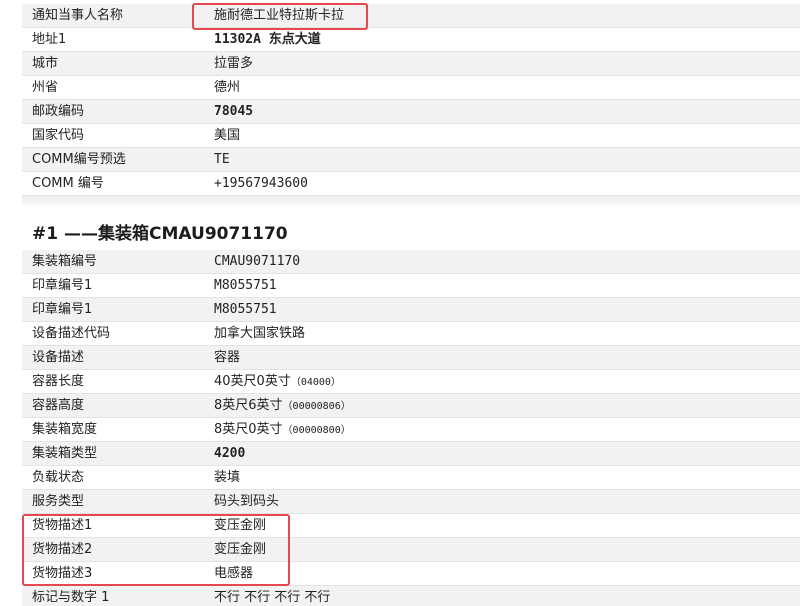 The width and height of the screenshot is (800, 606). I want to click on field-value: 8英尺6英寸（00000806）, so click(282, 406).